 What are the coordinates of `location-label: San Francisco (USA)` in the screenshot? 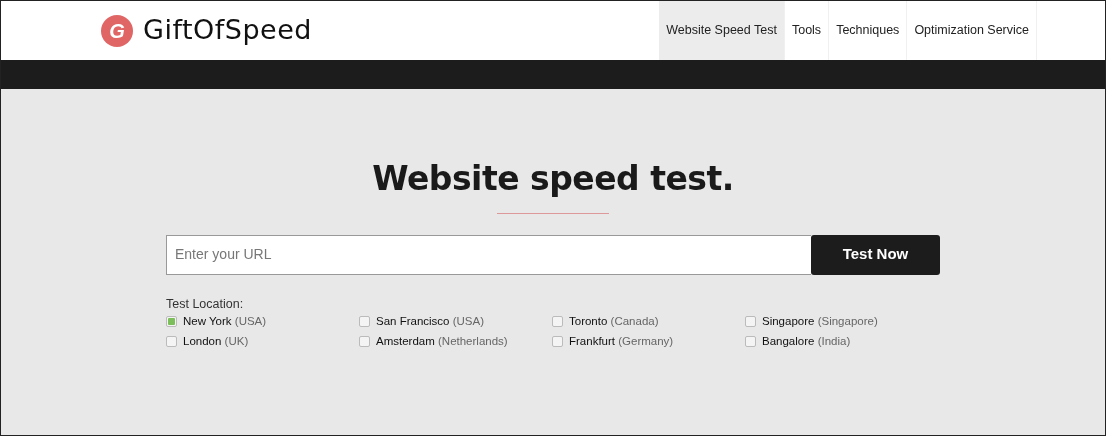 It's located at (430, 322).